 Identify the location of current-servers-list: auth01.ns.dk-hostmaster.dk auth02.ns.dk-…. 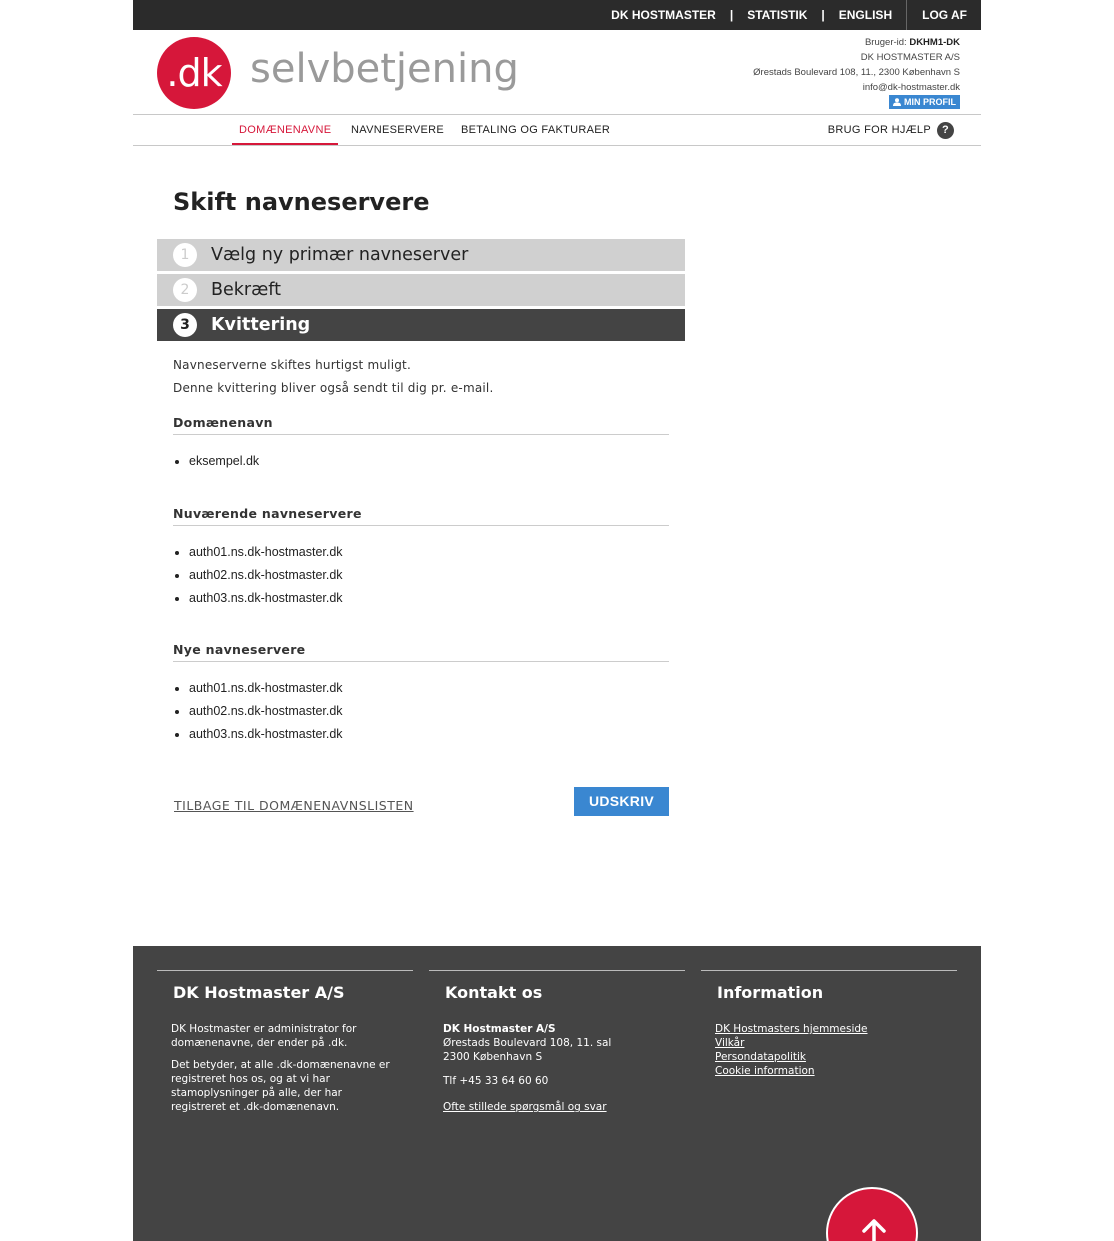
(421, 575).